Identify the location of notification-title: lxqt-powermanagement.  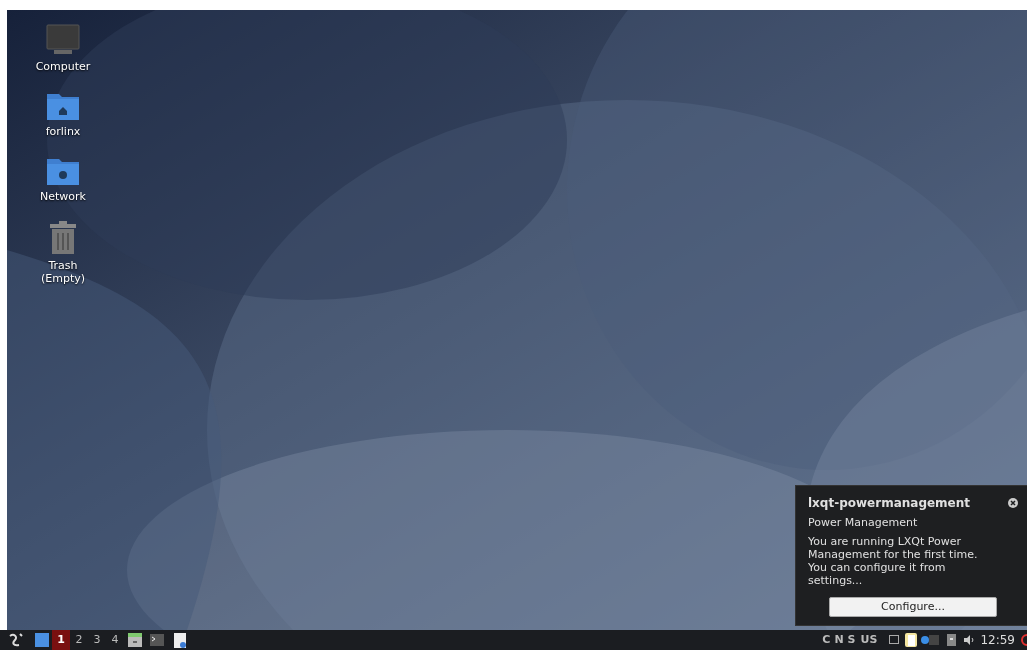
(889, 503).